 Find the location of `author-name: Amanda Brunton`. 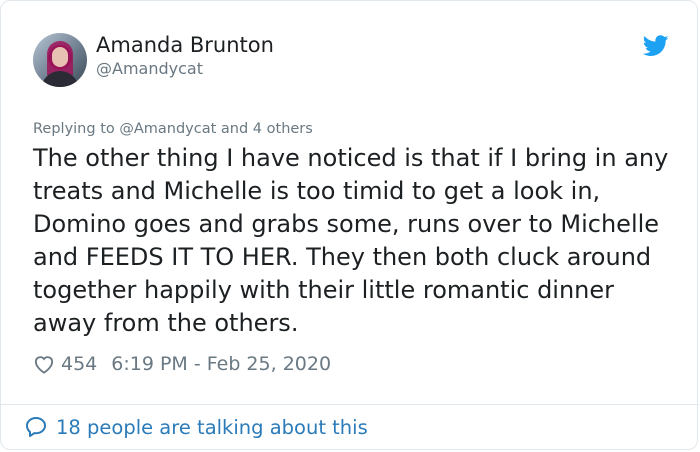

author-name: Amanda Brunton is located at coordinates (185, 45).